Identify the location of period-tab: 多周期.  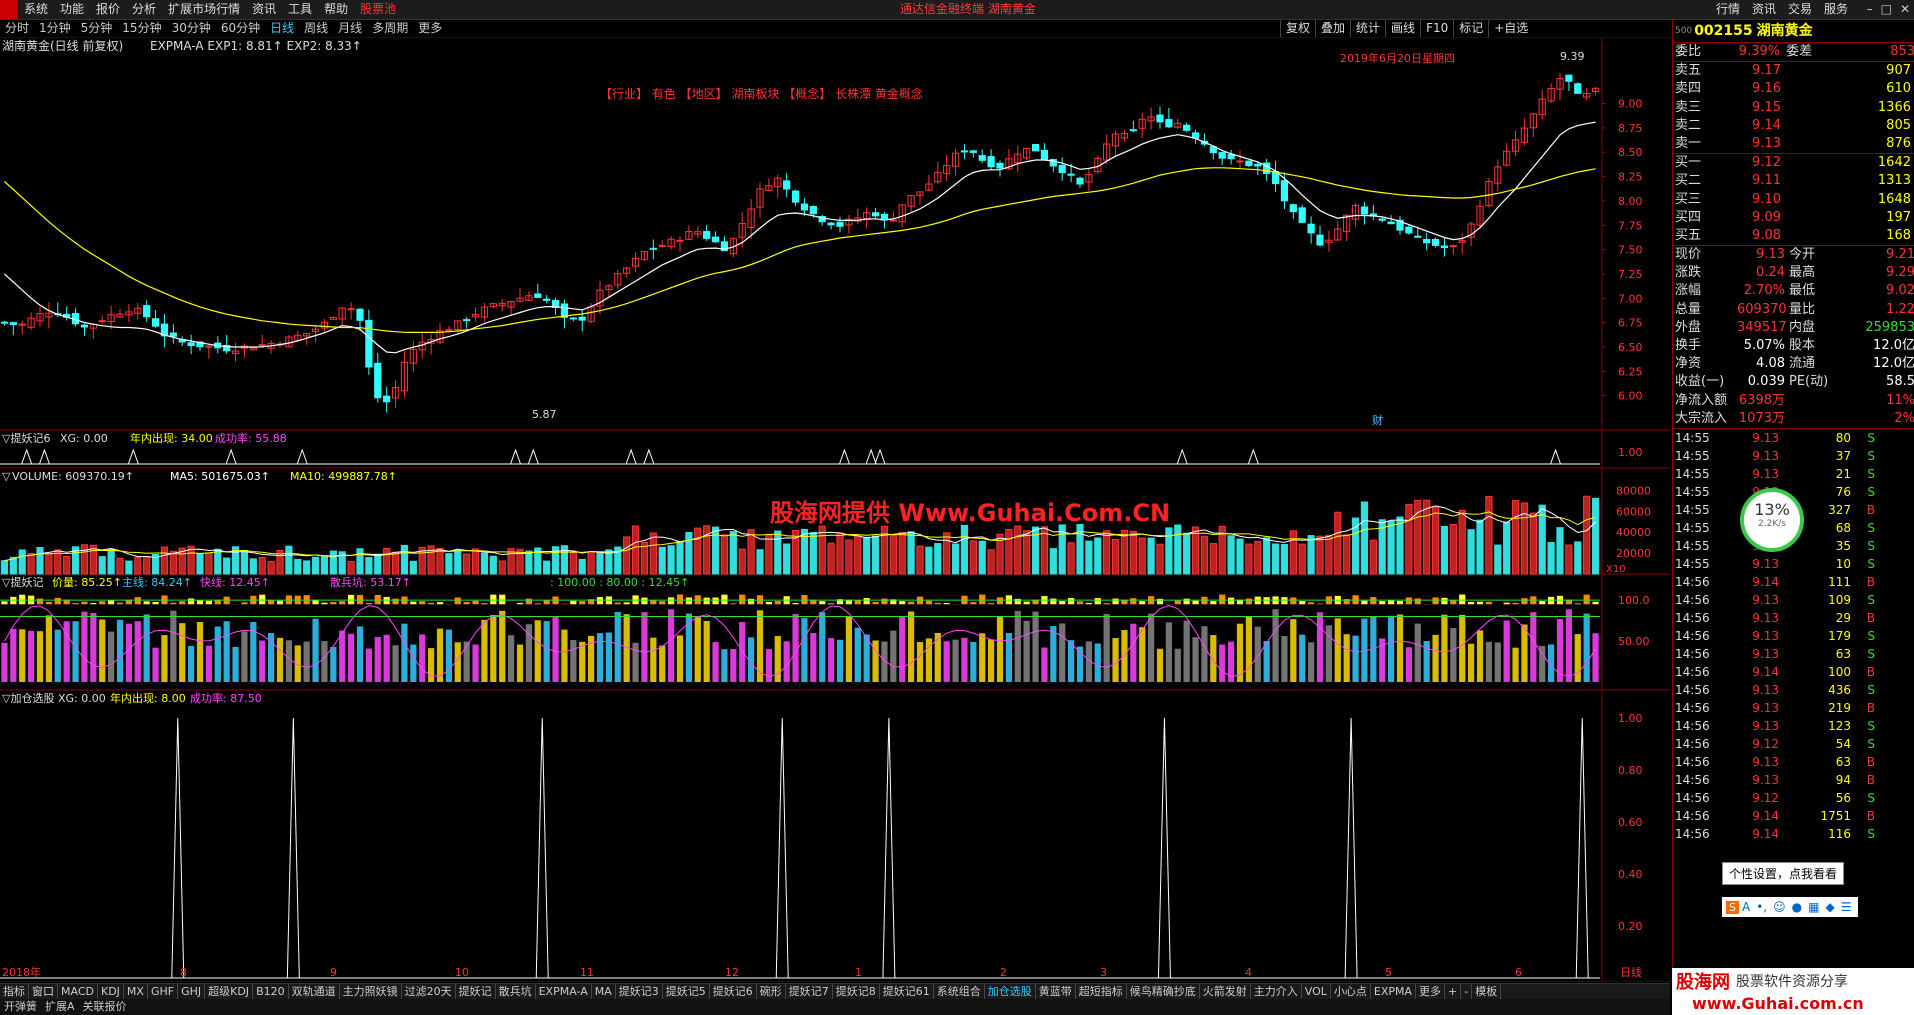
(390, 28).